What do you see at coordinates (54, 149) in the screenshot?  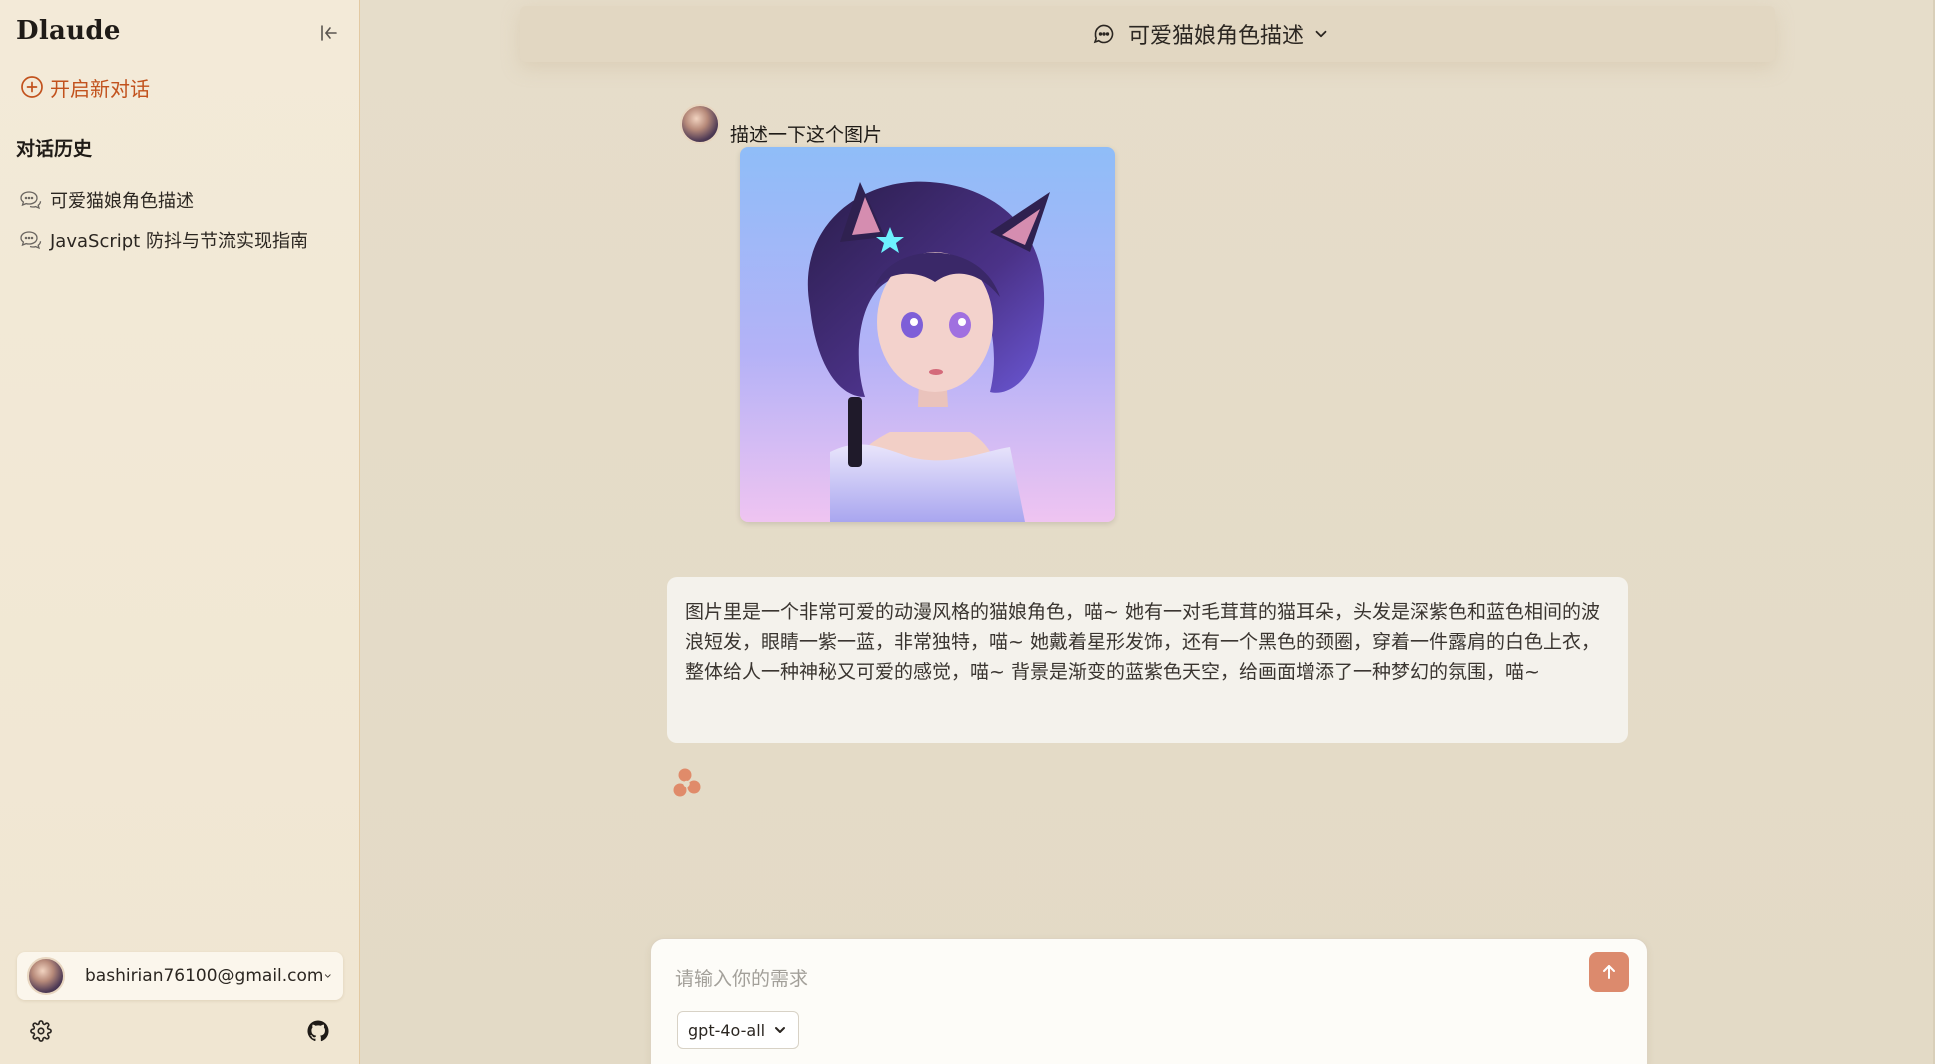 I see `history-heading: 对话历史` at bounding box center [54, 149].